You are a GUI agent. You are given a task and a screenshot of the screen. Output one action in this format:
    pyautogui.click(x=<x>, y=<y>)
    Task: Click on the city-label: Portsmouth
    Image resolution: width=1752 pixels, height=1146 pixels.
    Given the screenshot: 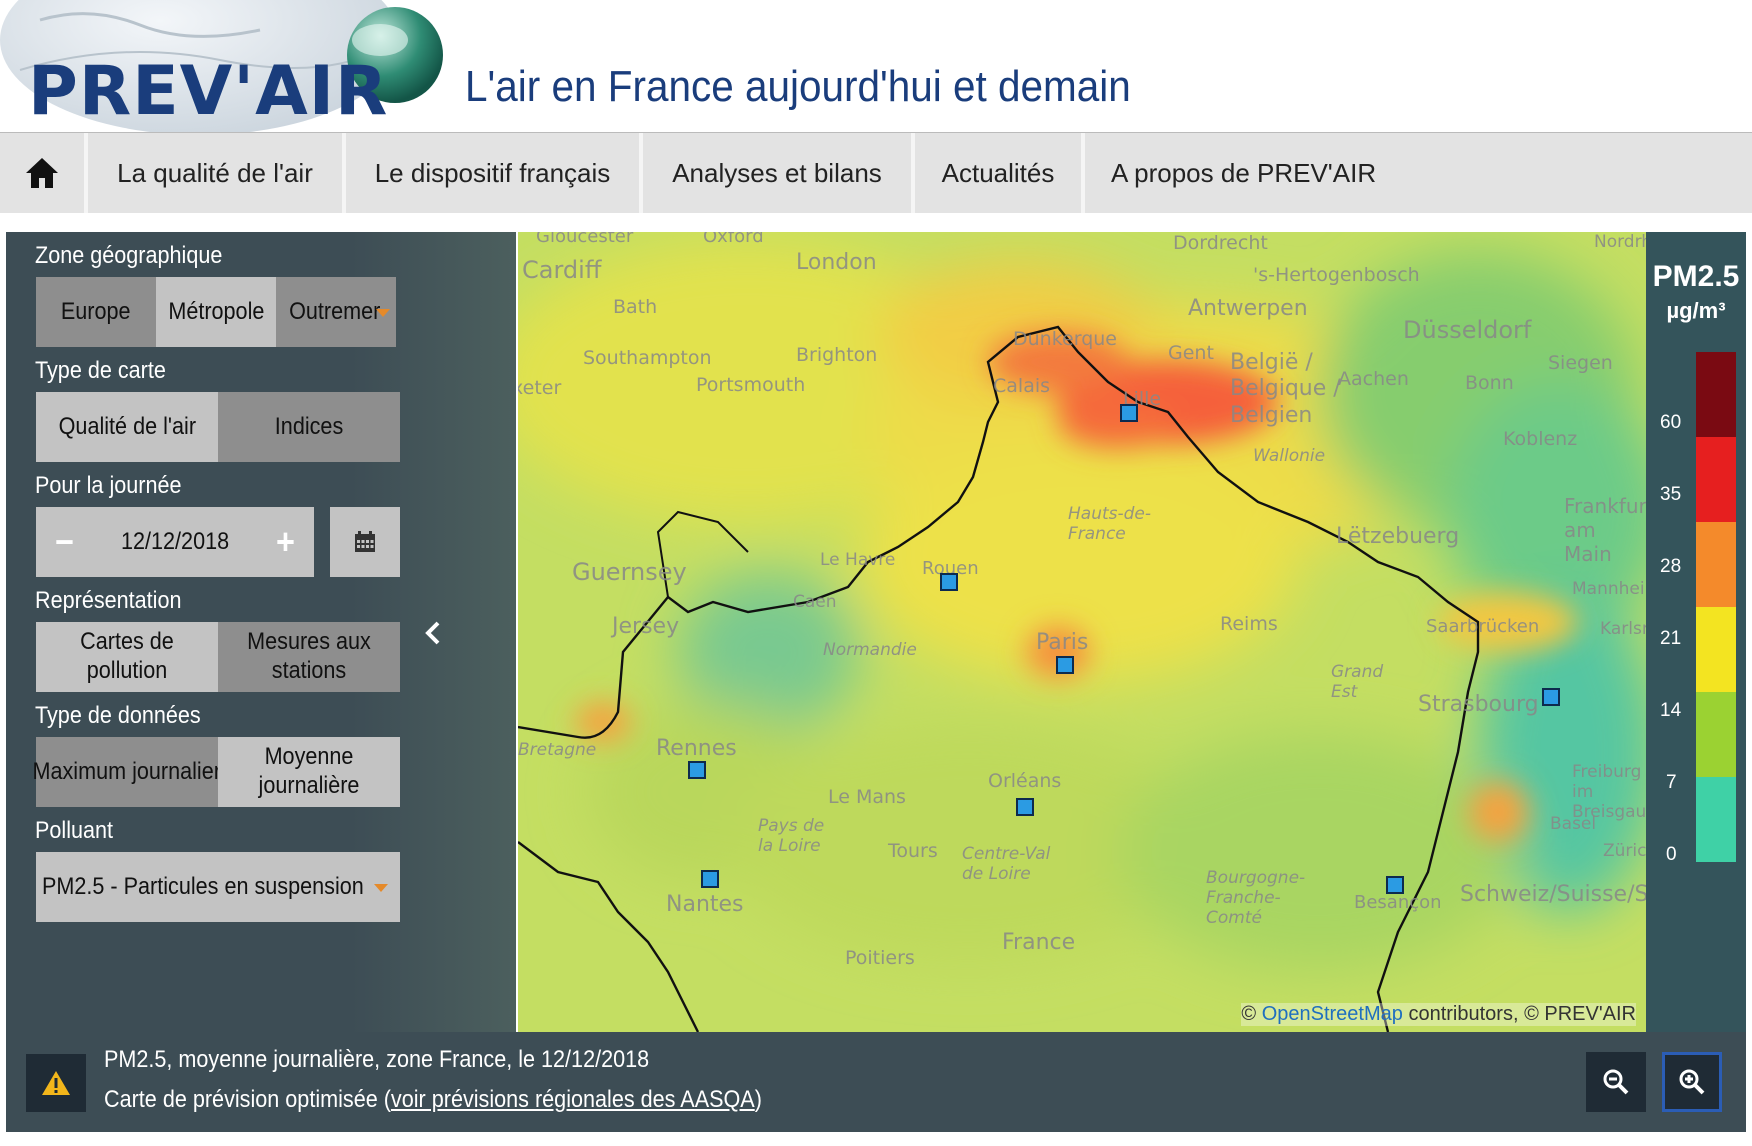 What is the action you would take?
    pyautogui.click(x=751, y=385)
    